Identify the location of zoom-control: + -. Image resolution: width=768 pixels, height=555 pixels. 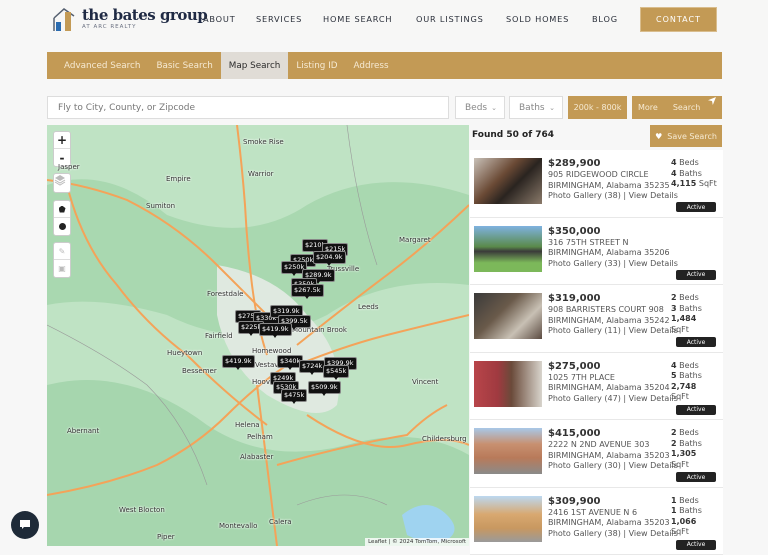
(62, 149).